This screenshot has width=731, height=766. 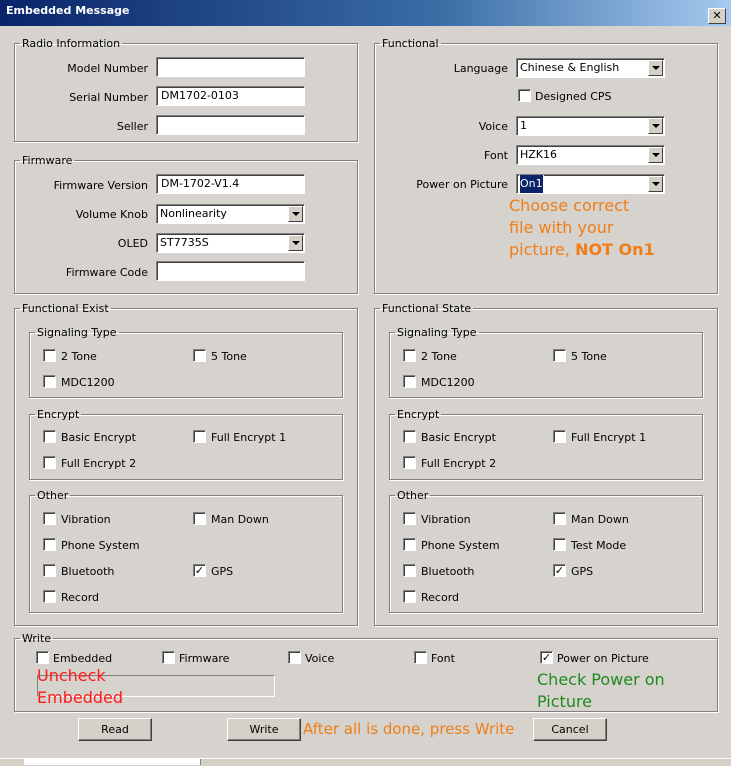 I want to click on exist-2-tone-label: 2 Tone, so click(x=79, y=356).